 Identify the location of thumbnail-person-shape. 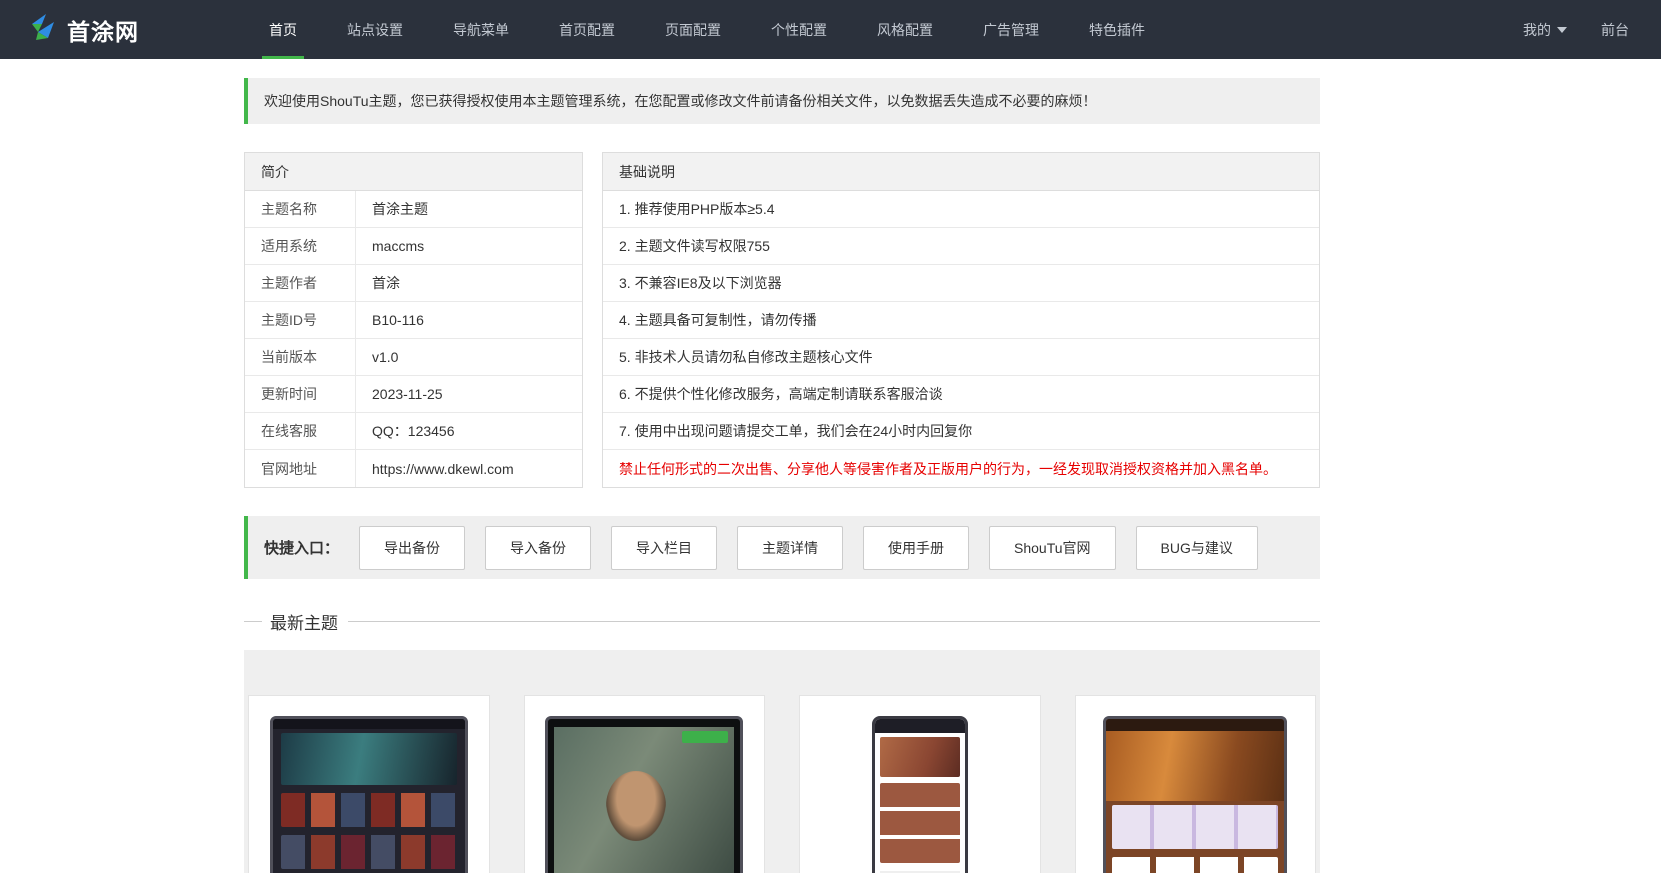
(636, 806).